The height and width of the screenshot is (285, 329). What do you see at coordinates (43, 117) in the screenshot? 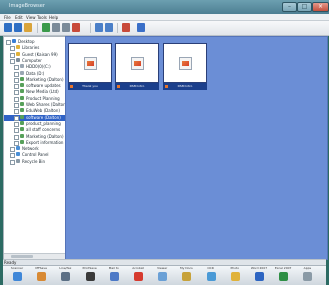
I see `tree-item-label: software (Dalton)` at bounding box center [43, 117].